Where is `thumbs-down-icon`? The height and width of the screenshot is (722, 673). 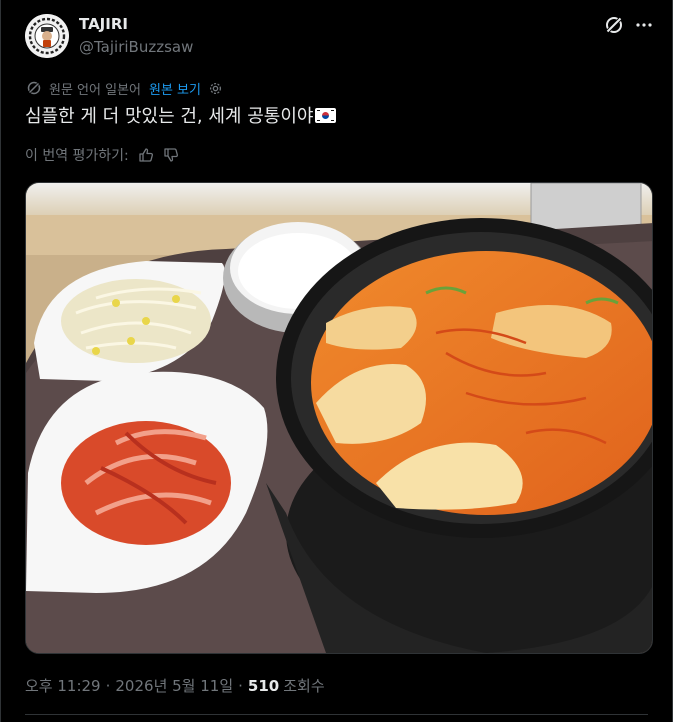
thumbs-down-icon is located at coordinates (171, 155).